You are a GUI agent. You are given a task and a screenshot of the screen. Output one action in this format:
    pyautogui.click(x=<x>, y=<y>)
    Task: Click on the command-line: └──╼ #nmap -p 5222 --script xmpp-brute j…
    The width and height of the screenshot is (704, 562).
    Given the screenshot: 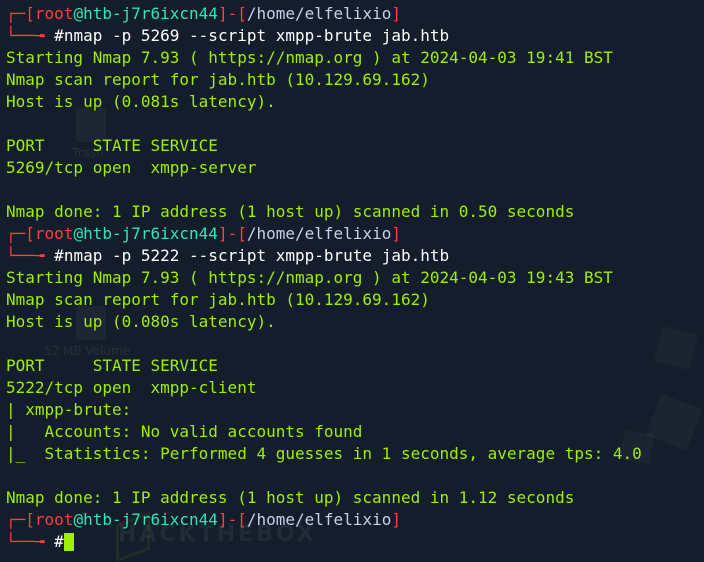 What is the action you would take?
    pyautogui.click(x=355, y=256)
    